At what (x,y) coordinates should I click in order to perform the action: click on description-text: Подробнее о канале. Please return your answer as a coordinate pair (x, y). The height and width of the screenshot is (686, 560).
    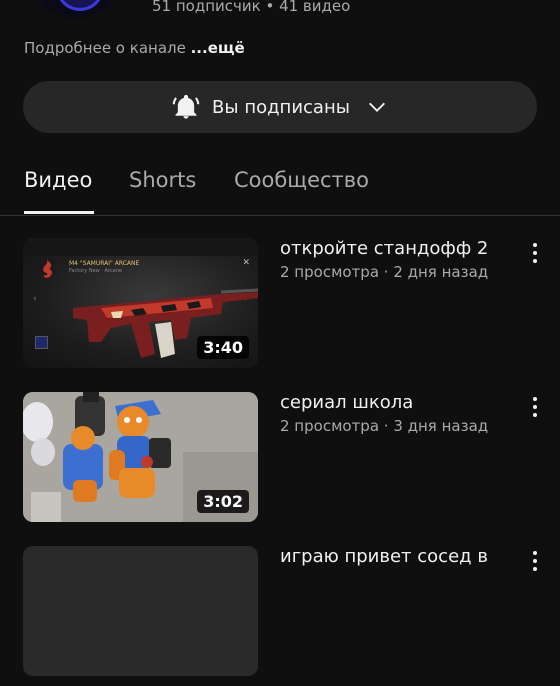
    Looking at the image, I should click on (107, 48).